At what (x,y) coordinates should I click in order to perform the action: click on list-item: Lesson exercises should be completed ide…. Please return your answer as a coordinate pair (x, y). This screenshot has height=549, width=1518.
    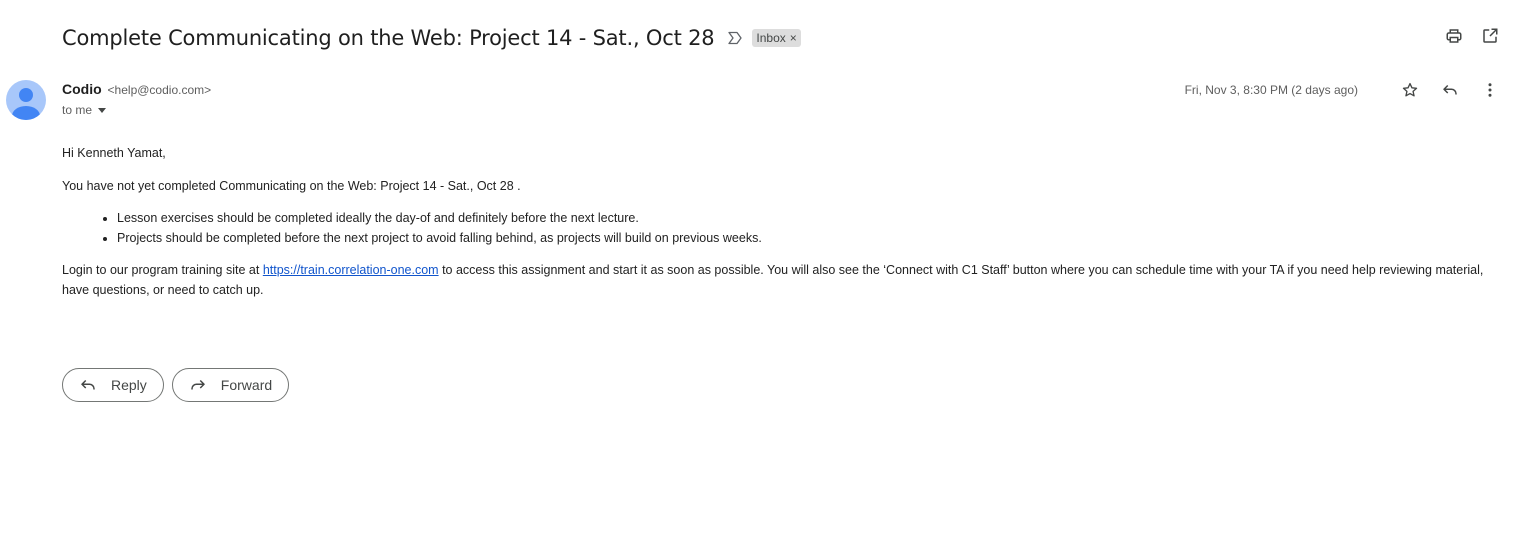
    Looking at the image, I should click on (809, 218).